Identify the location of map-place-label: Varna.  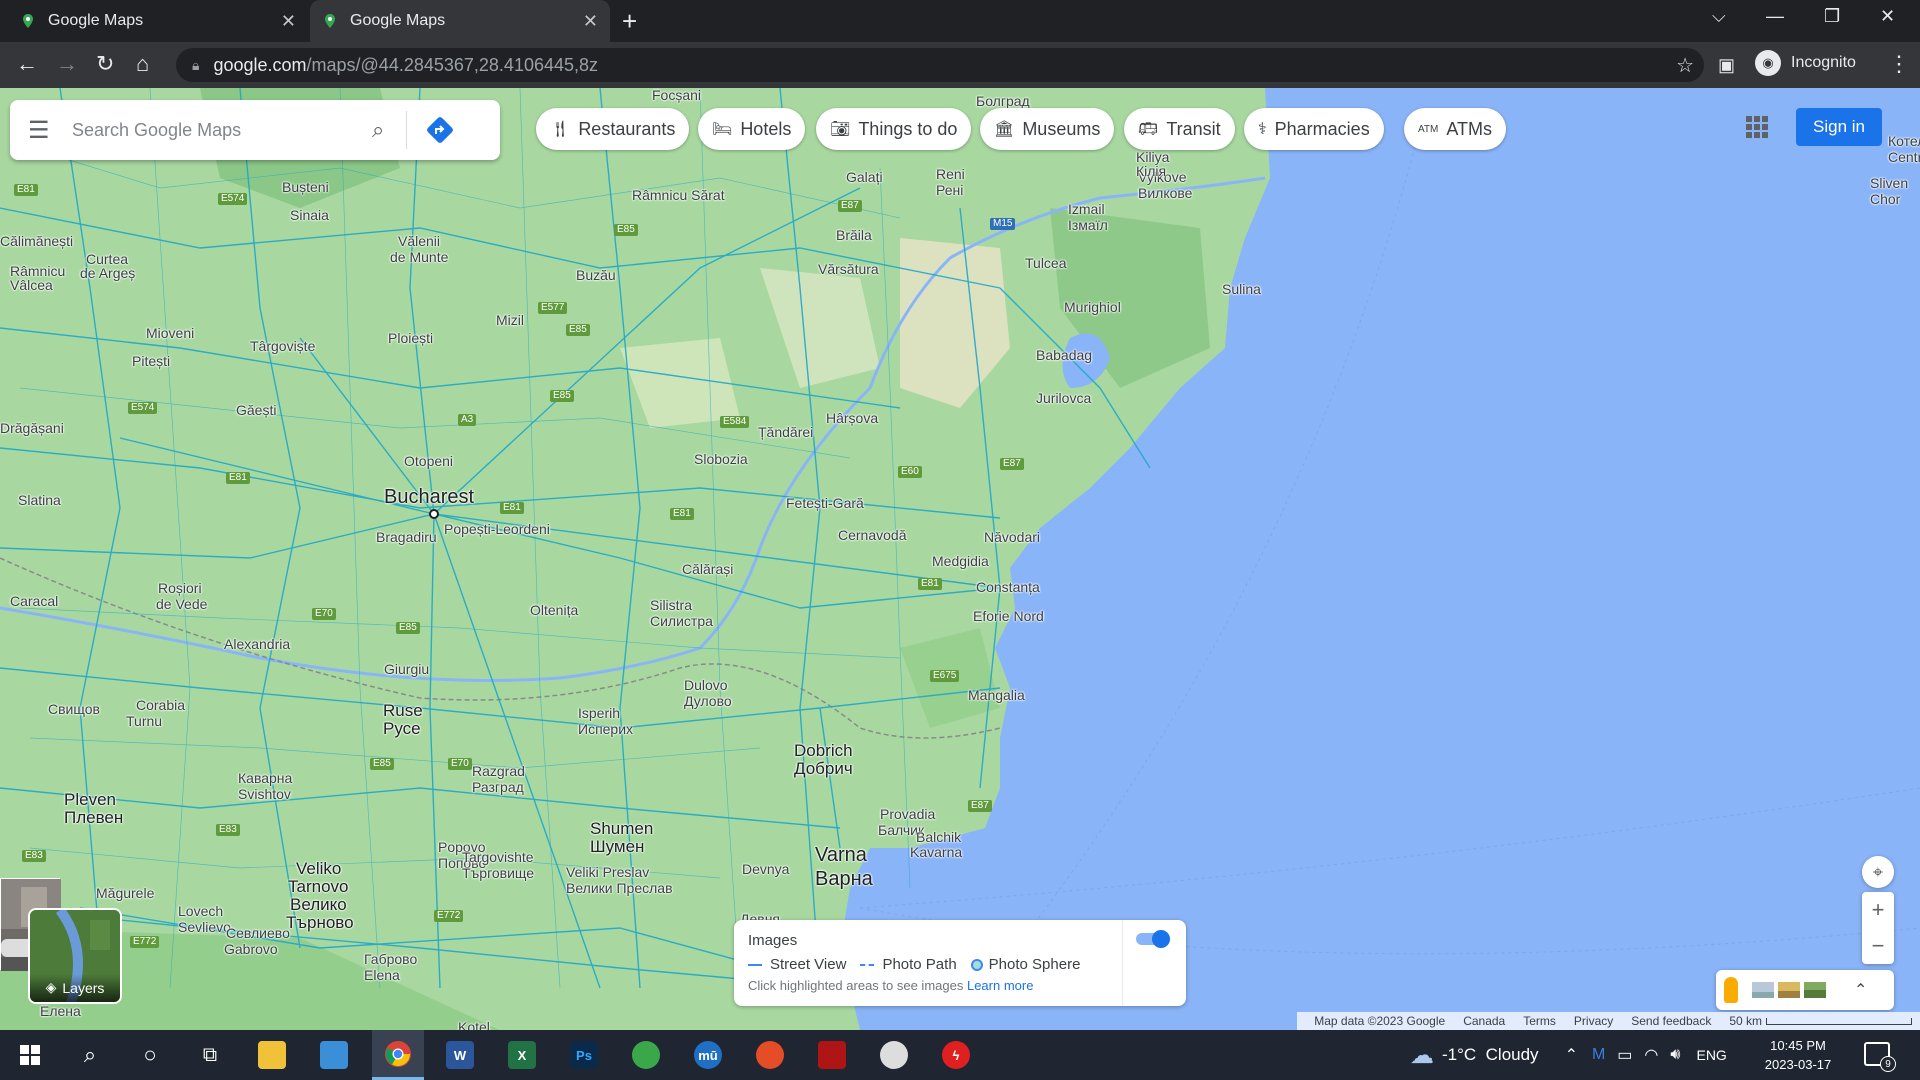
(841, 855).